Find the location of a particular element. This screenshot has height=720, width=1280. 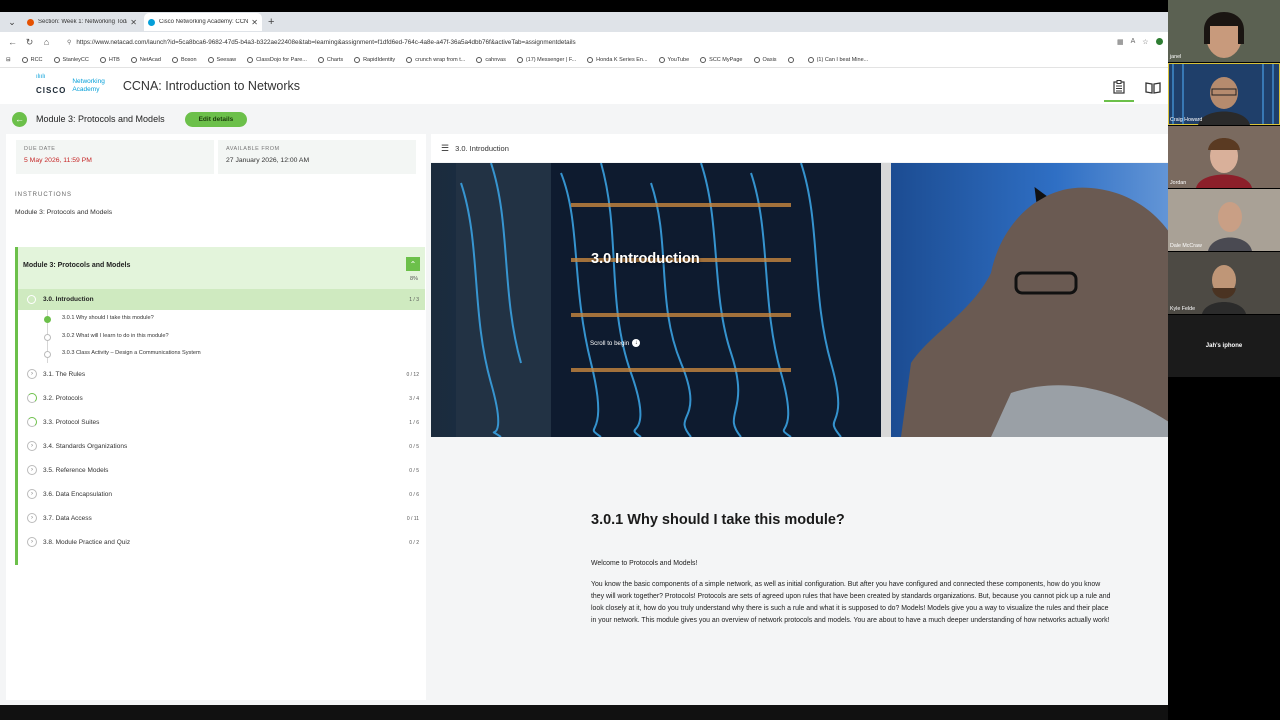

bookmark: HTB is located at coordinates (109, 59).